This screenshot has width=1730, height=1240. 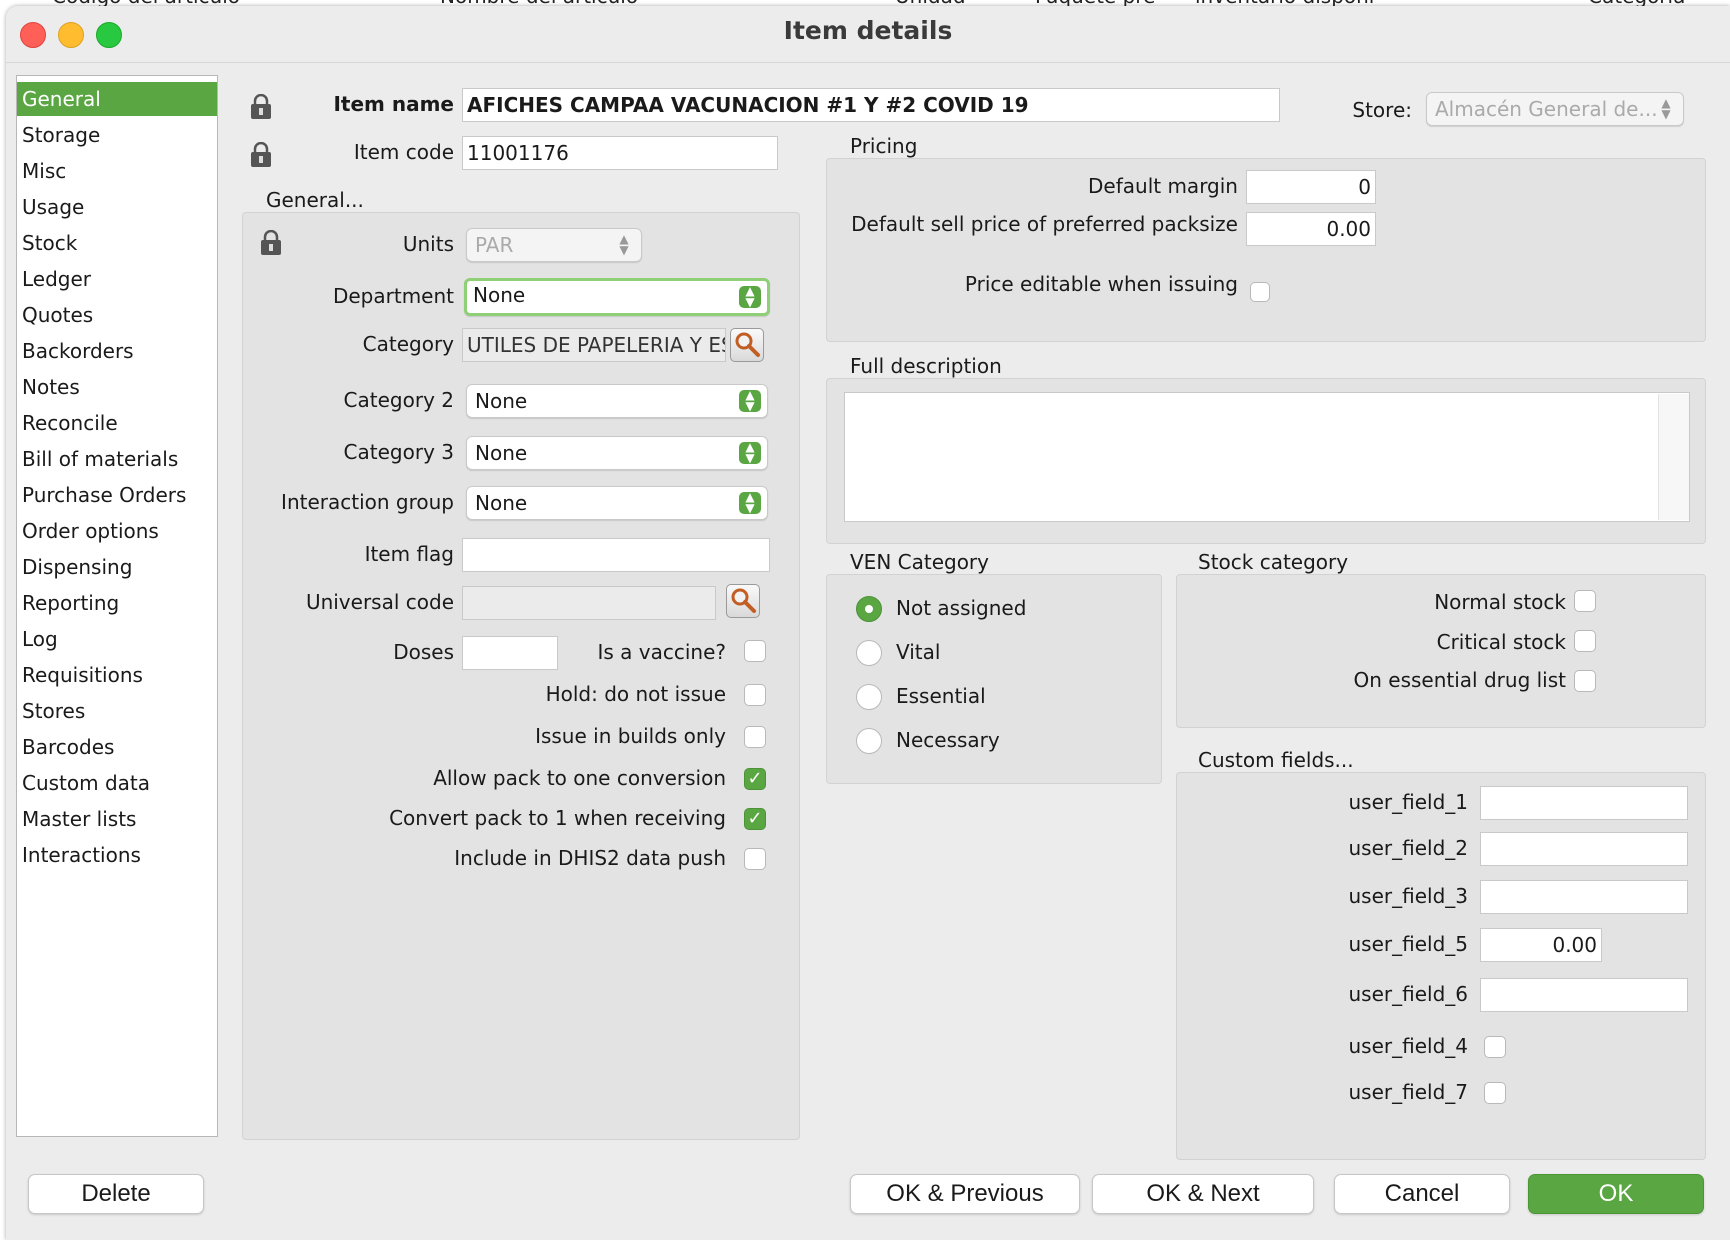 What do you see at coordinates (1585, 681) in the screenshot?
I see `essential-drug-list-checkbox` at bounding box center [1585, 681].